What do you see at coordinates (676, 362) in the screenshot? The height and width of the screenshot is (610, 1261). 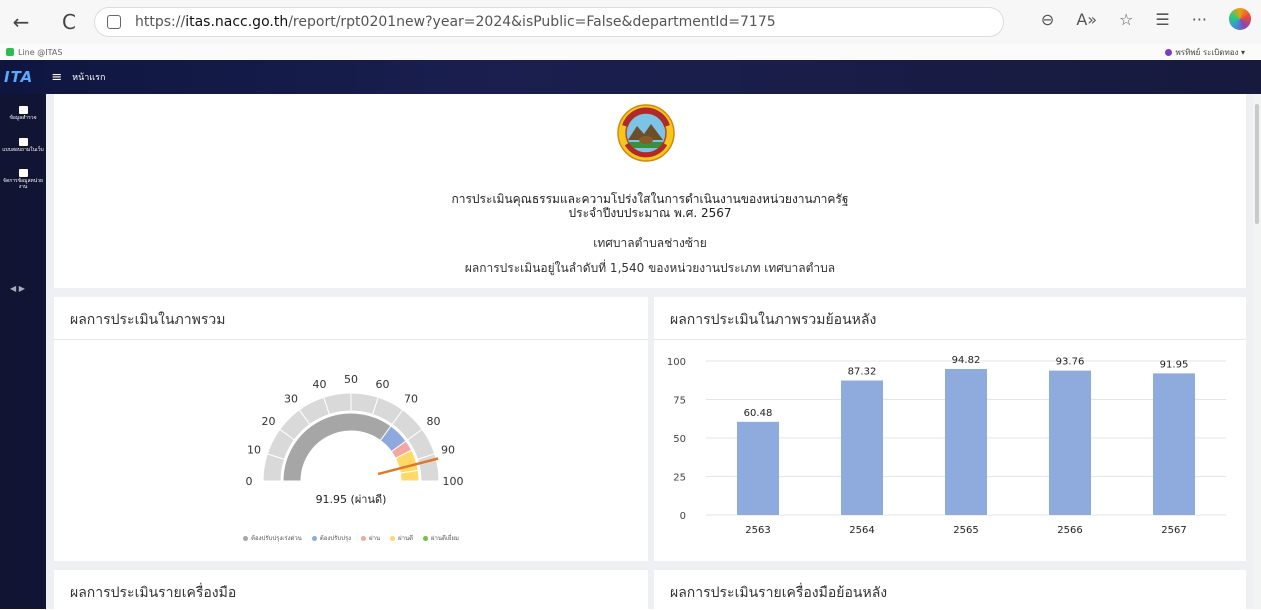 I see `y-tick-label: 100` at bounding box center [676, 362].